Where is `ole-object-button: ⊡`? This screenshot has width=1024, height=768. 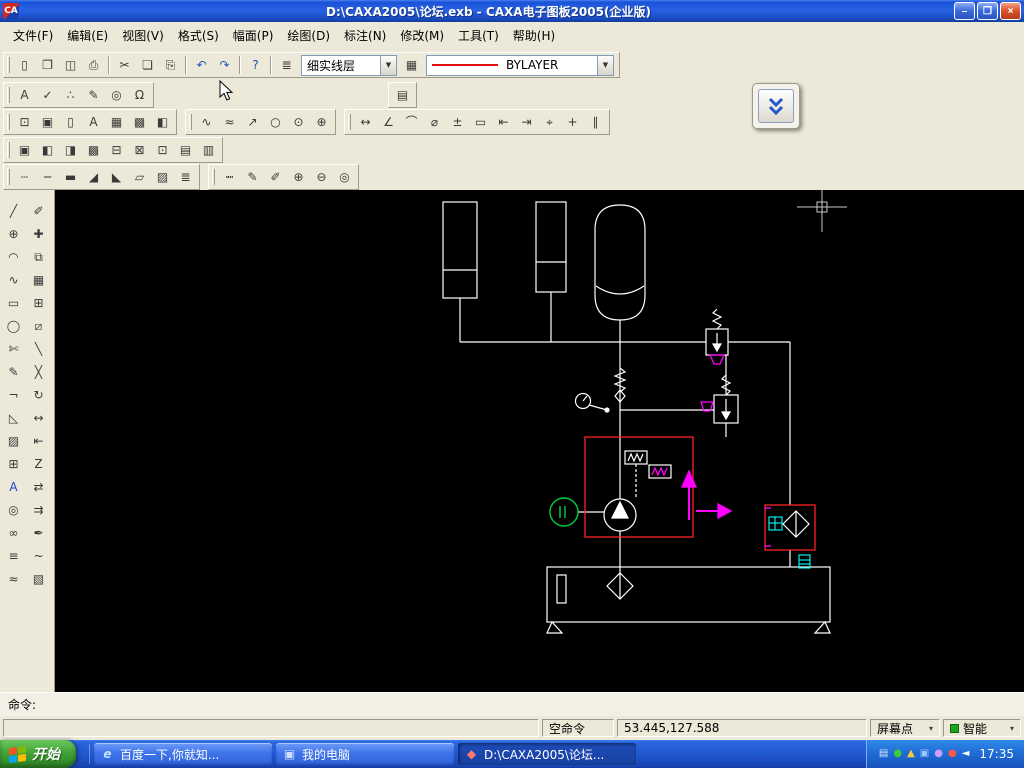 ole-object-button: ⊡ is located at coordinates (162, 150).